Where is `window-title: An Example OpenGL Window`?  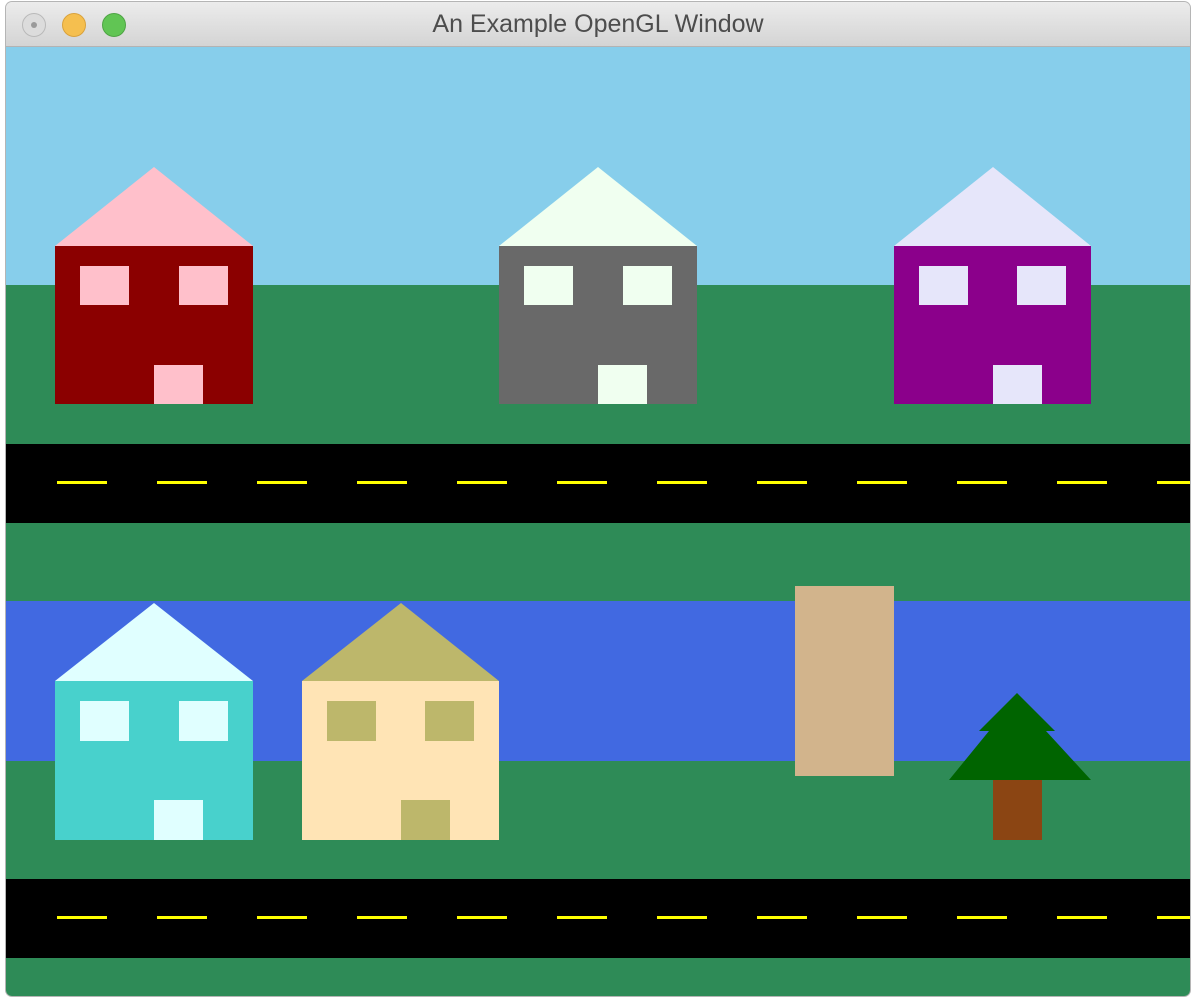
window-title: An Example OpenGL Window is located at coordinates (598, 24).